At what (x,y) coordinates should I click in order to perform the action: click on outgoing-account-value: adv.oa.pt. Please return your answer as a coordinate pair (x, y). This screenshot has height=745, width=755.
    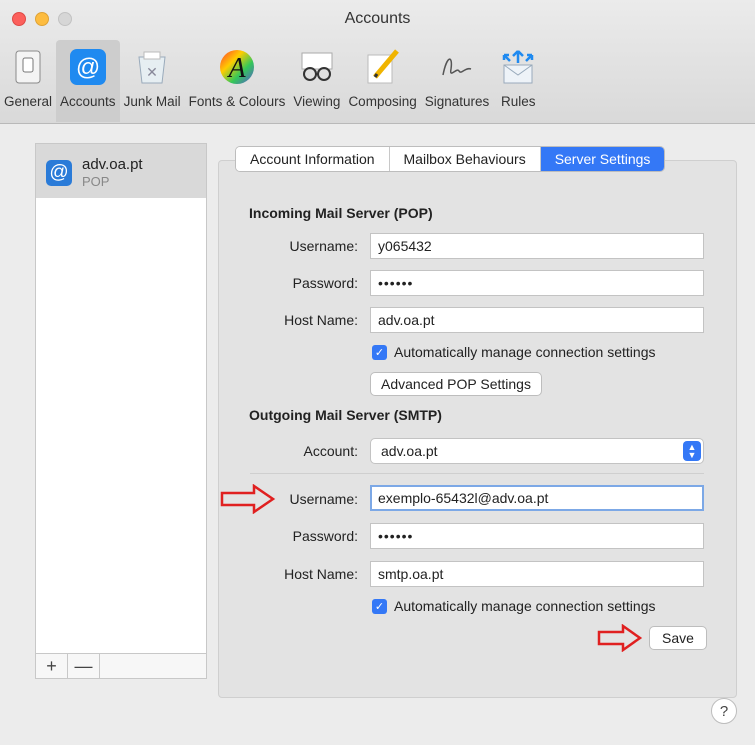
    Looking at the image, I should click on (409, 451).